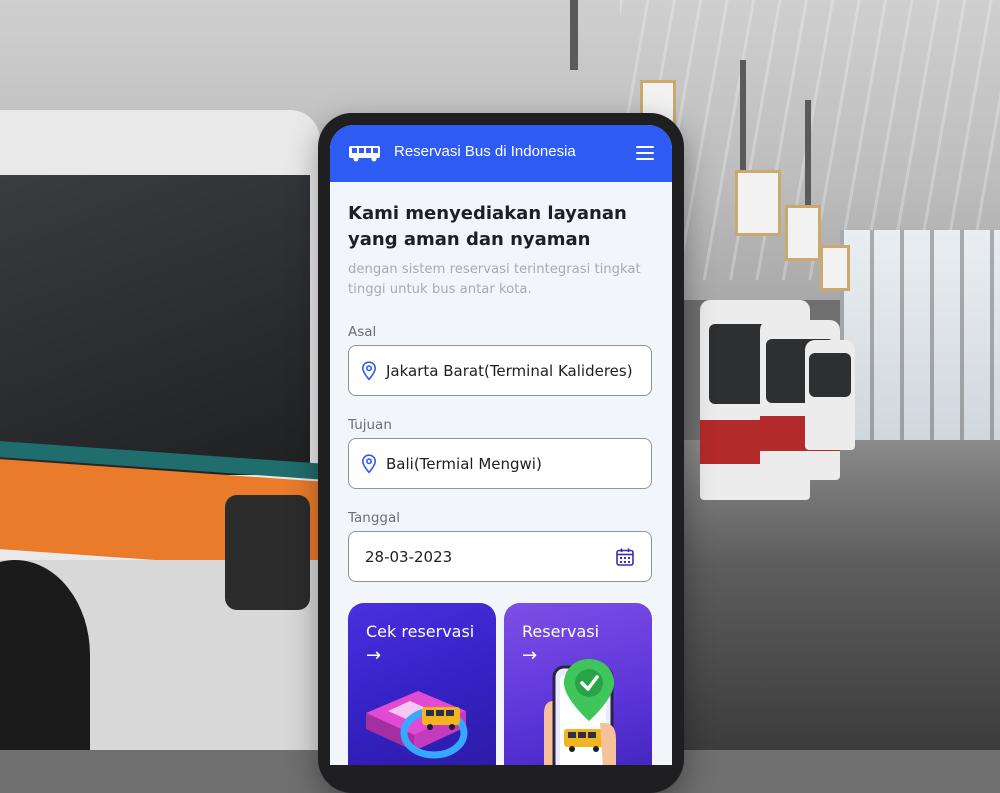 The height and width of the screenshot is (793, 1000). Describe the element at coordinates (830, 395) in the screenshot. I see `parked-bus` at that location.